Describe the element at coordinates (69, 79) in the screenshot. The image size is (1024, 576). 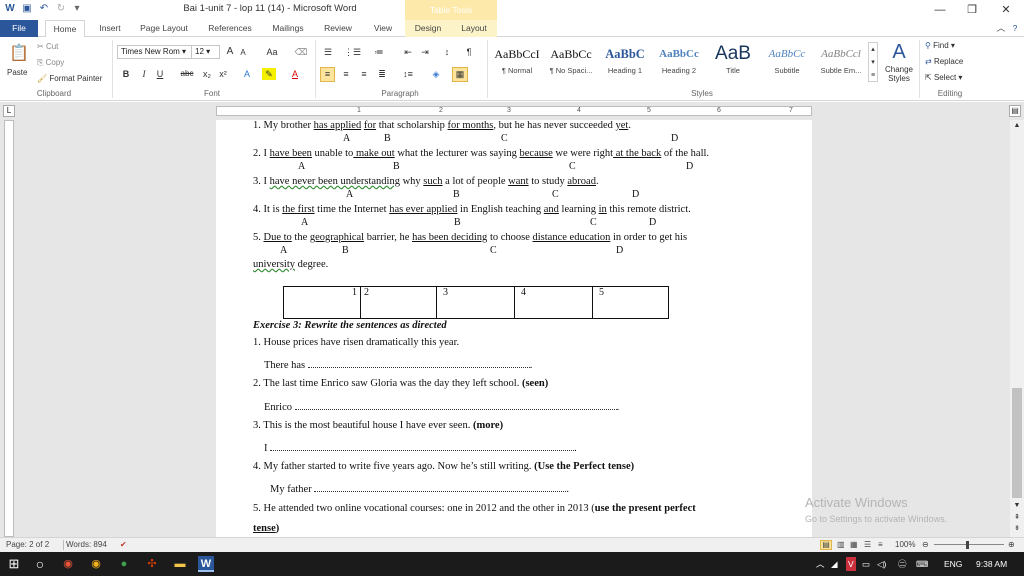
I see `format-painter-button: 🖌 Format Painter` at that location.